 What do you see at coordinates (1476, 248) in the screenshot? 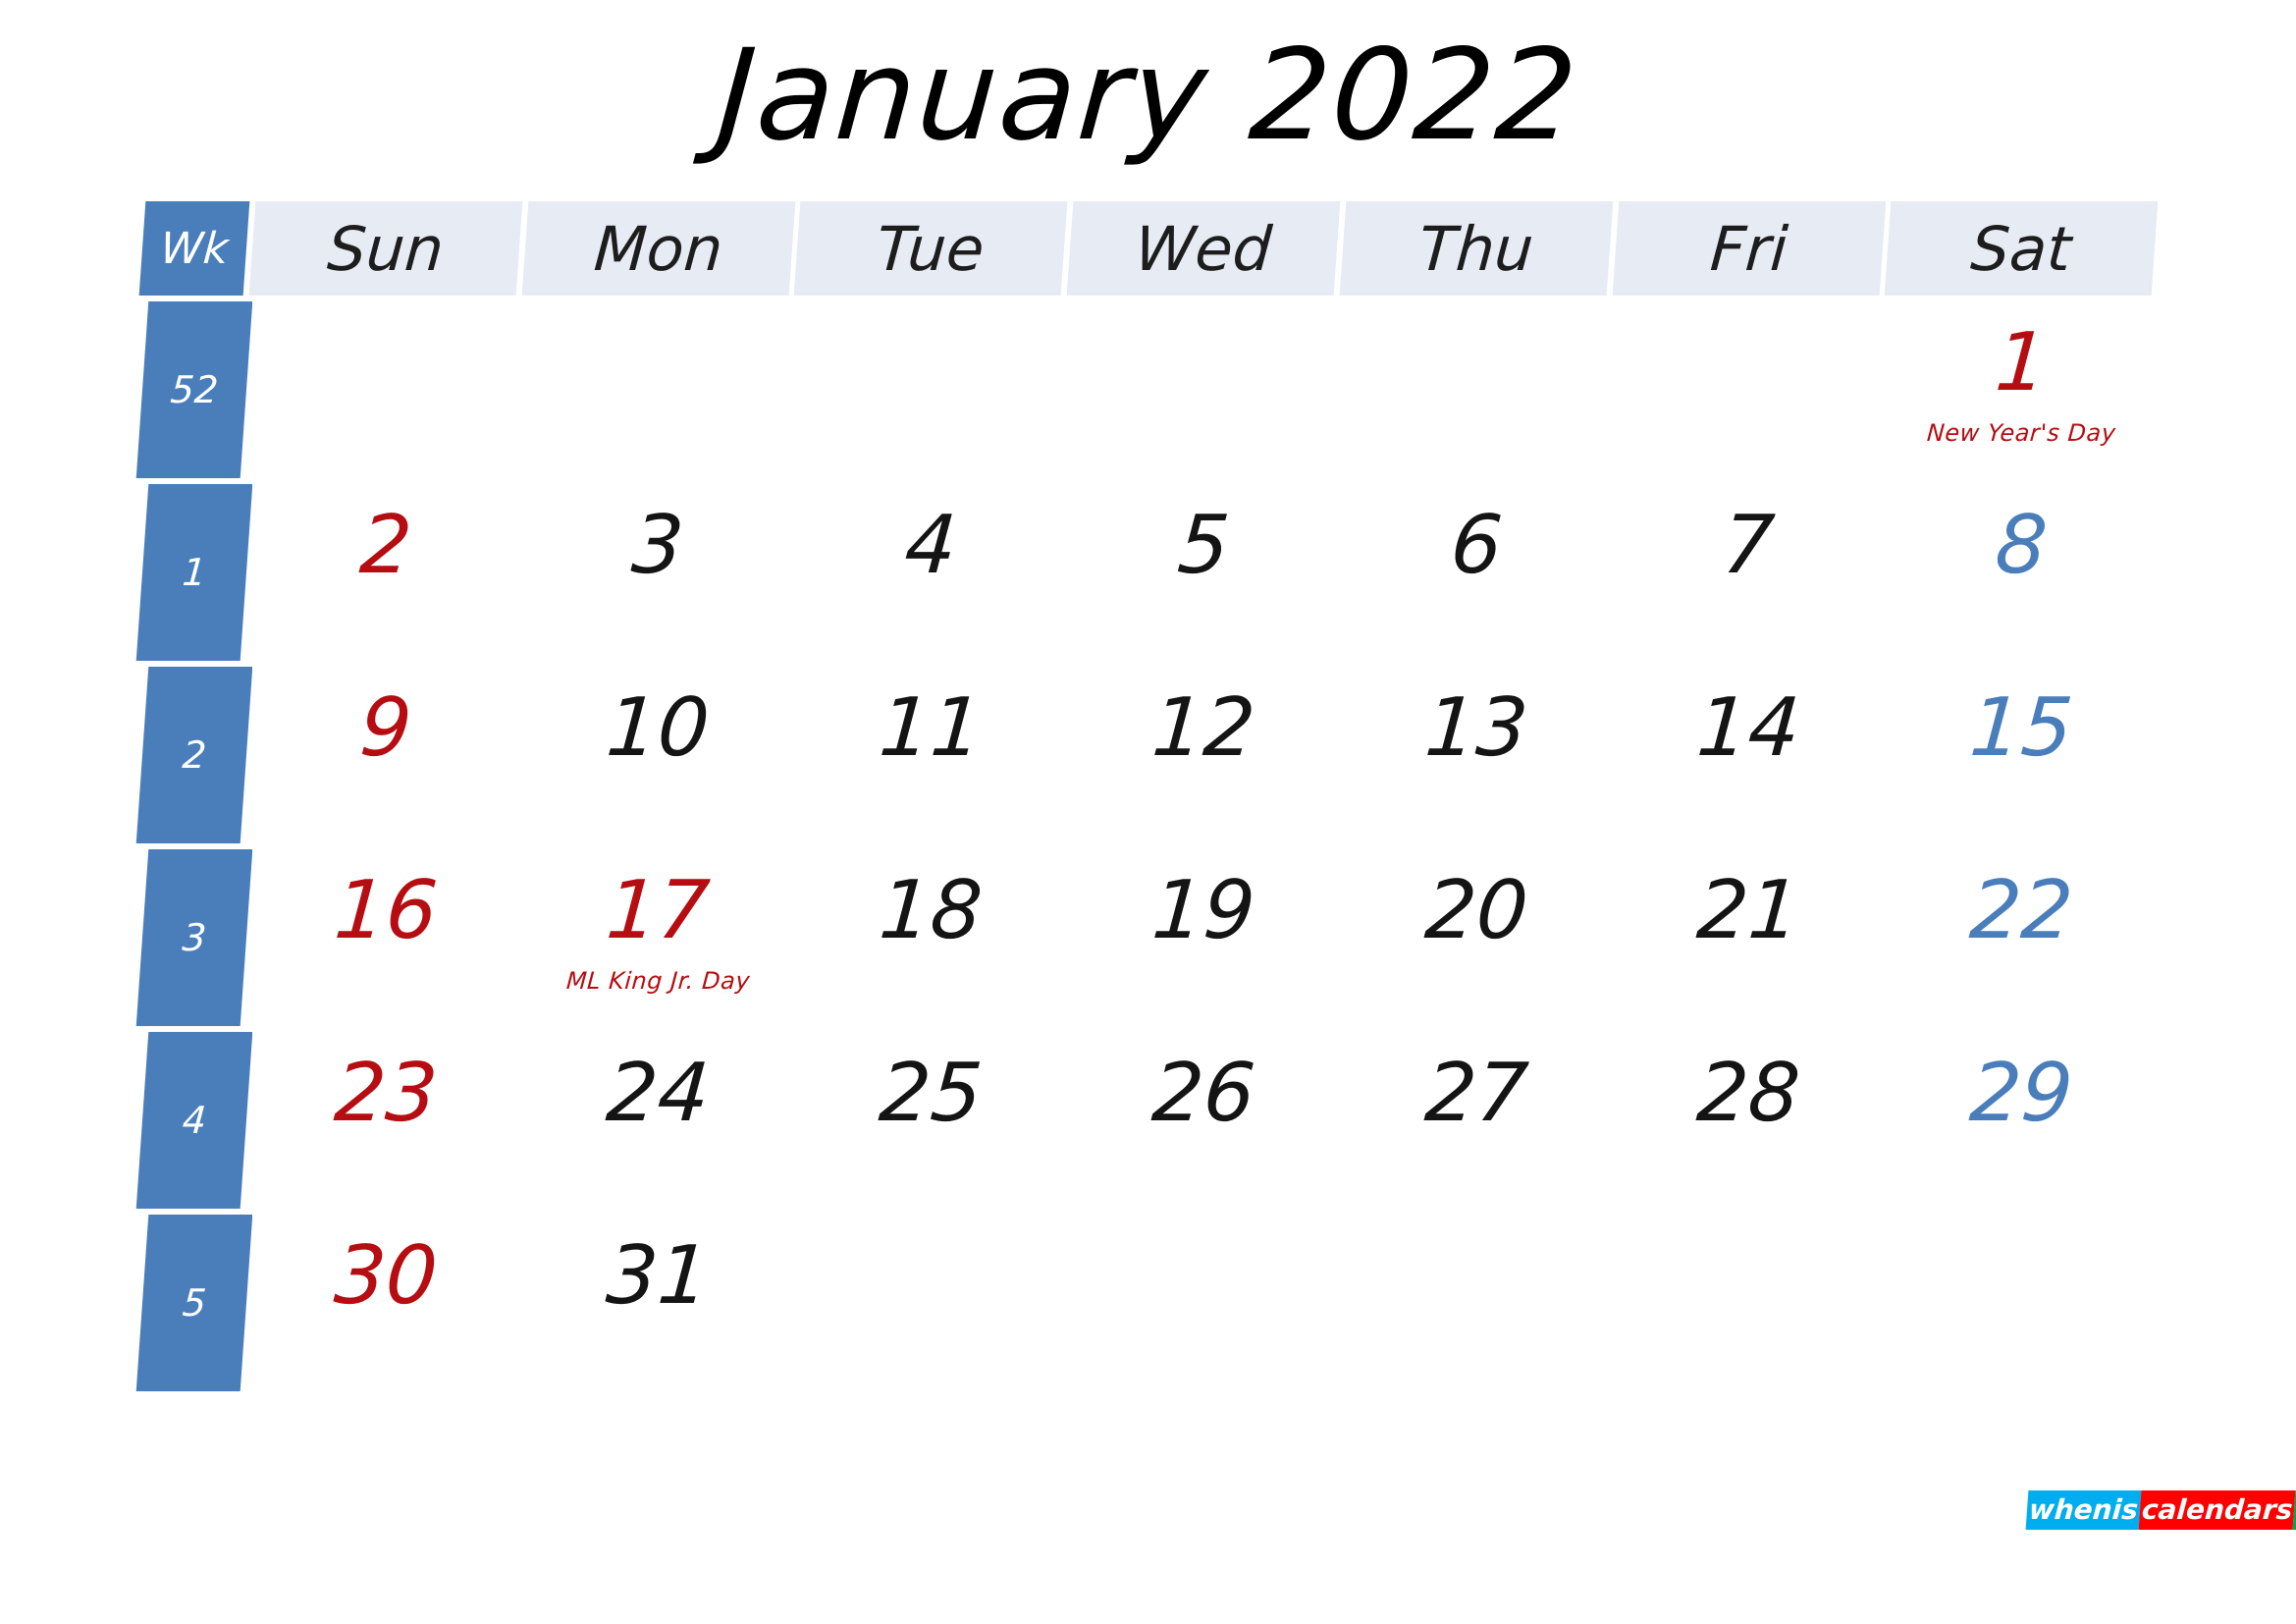
I see `column-header-thu: Thu` at bounding box center [1476, 248].